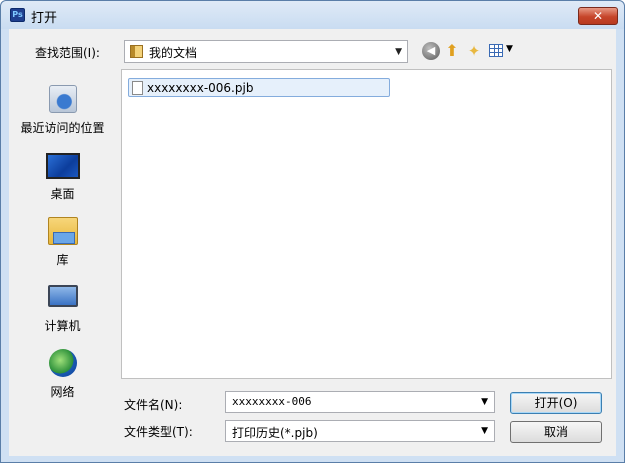 The width and height of the screenshot is (625, 463). I want to click on desktop-icon, so click(63, 166).